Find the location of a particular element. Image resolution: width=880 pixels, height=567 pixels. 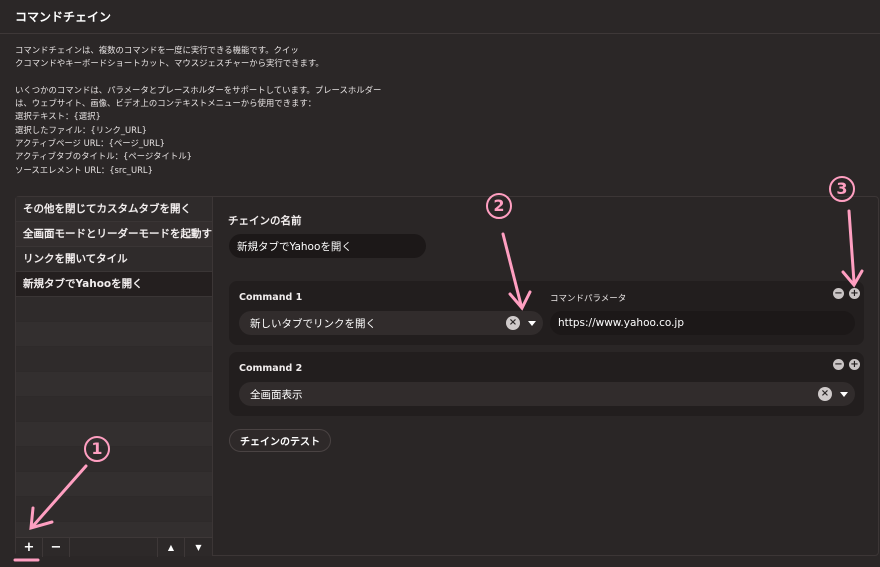

move-down-button: ▼ is located at coordinates (198, 547).